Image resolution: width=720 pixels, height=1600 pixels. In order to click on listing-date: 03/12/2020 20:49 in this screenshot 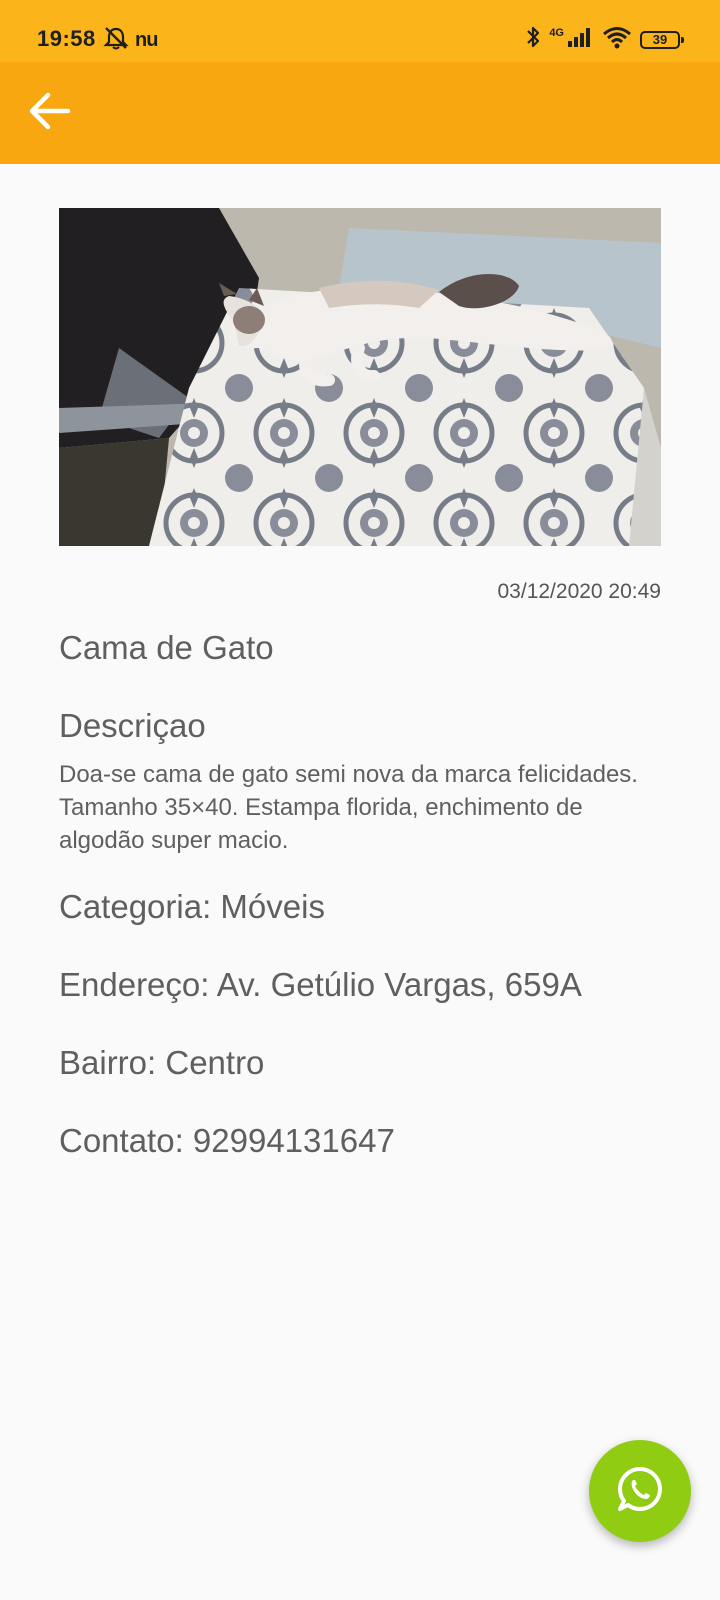, I will do `click(579, 591)`.